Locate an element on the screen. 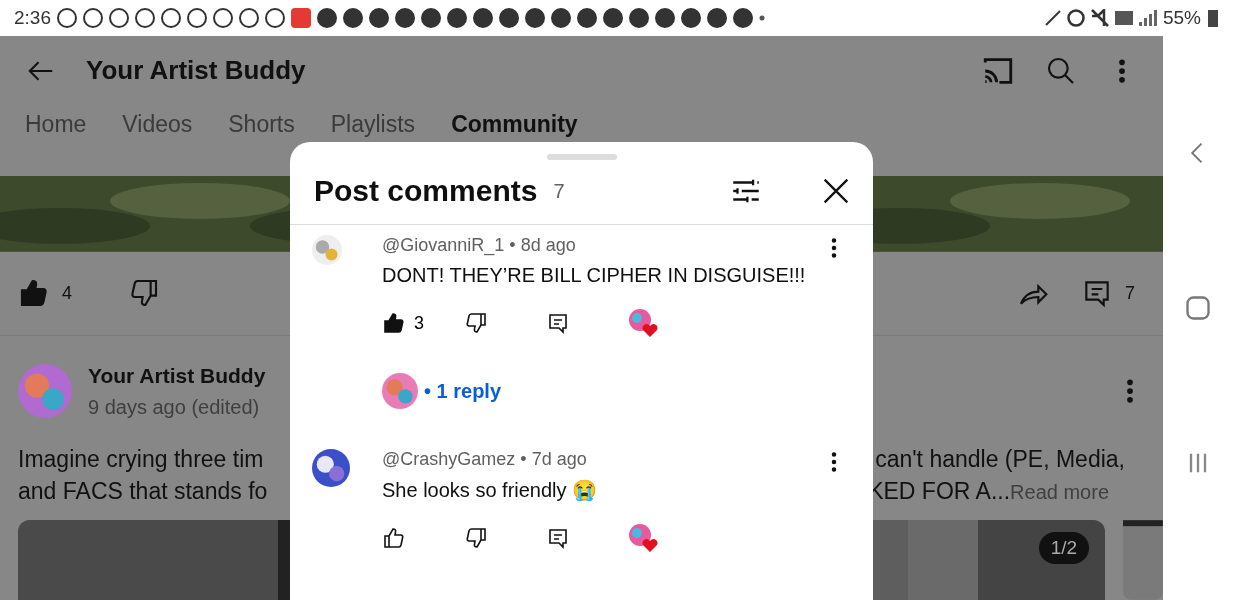 Image resolution: width=1233 pixels, height=600 pixels. comment-text: DONT! THEY’RE BILL CIPHER IN DISGUISE!!! is located at coordinates (594, 275).